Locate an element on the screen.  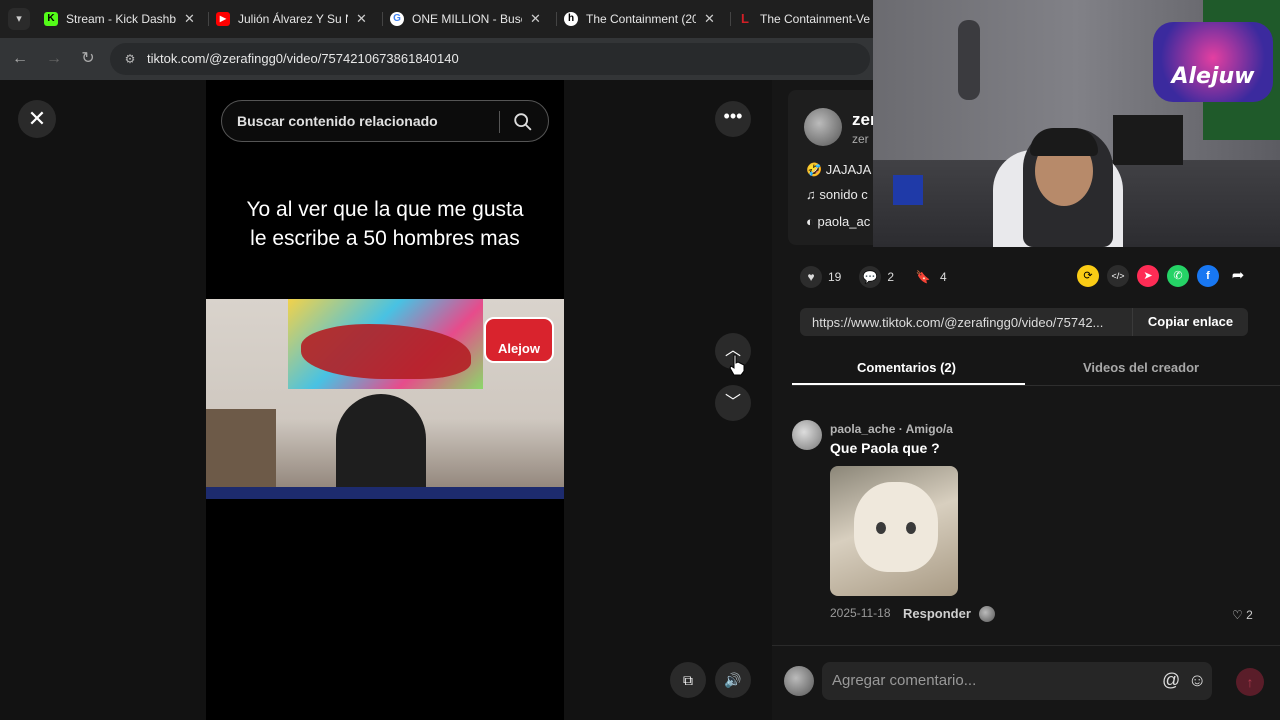
comment-like-button: ♡ 2 is located at coordinates (1242, 615).